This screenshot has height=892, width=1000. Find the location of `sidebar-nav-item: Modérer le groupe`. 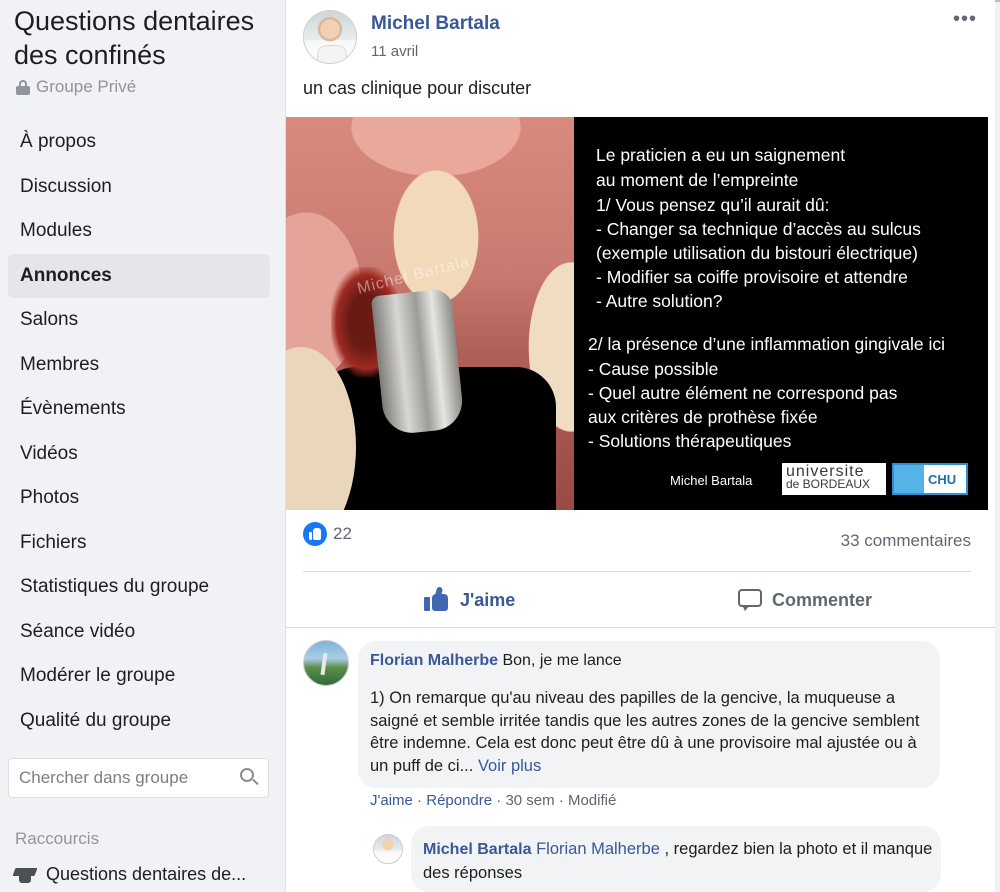

sidebar-nav-item: Modérer le groupe is located at coordinates (139, 676).